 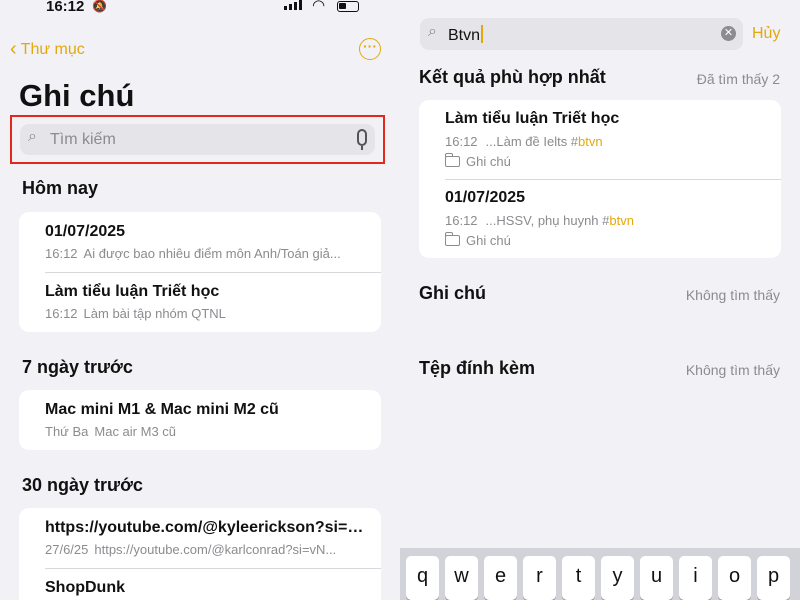 What do you see at coordinates (728, 33) in the screenshot?
I see `clear-icon: ✕` at bounding box center [728, 33].